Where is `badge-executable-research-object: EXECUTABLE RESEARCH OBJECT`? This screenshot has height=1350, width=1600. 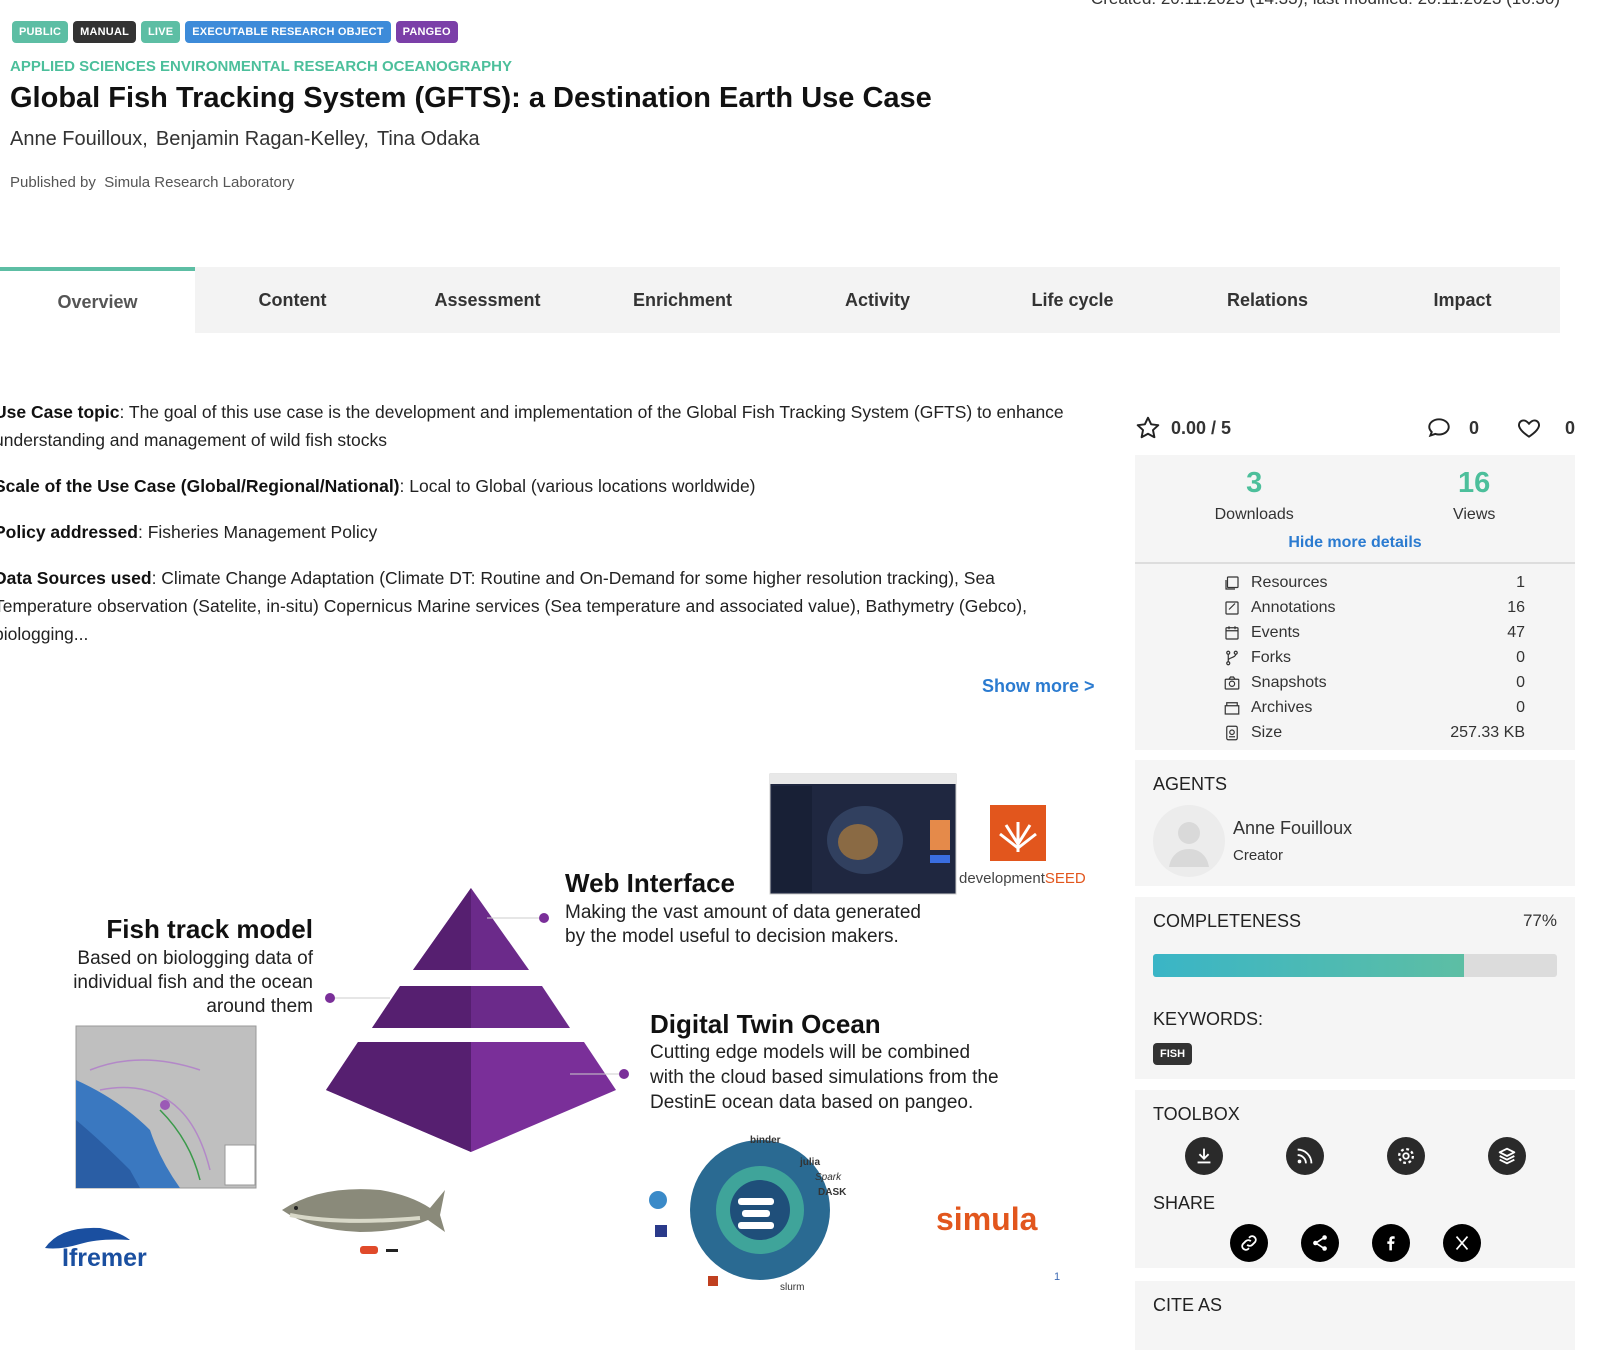
badge-executable-research-object: EXECUTABLE RESEARCH OBJECT is located at coordinates (288, 32).